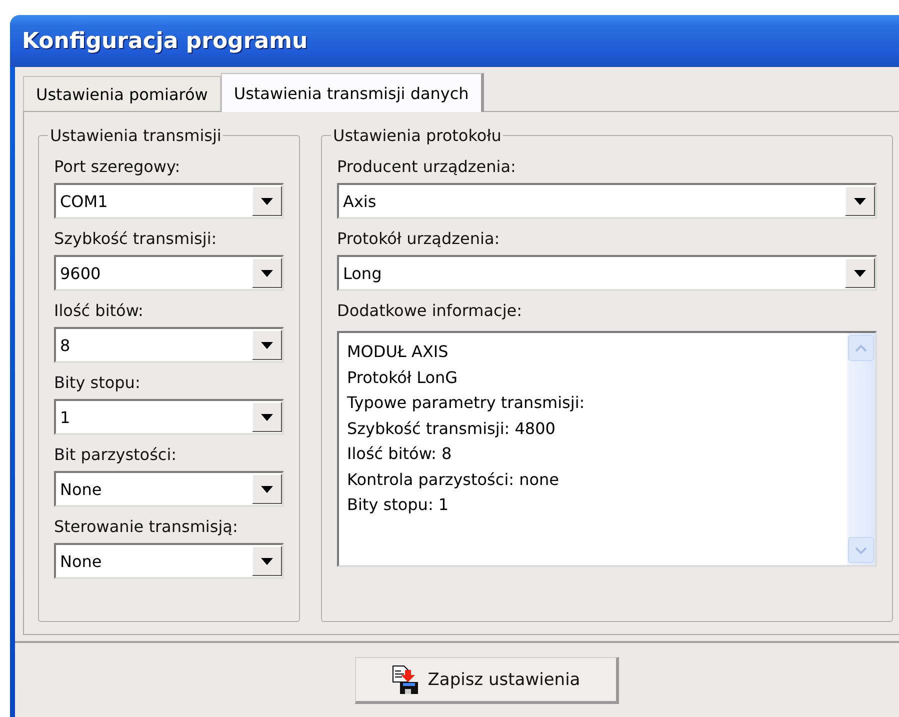 This screenshot has height=717, width=899. Describe the element at coordinates (861, 348) in the screenshot. I see `chevron-up-icon` at that location.